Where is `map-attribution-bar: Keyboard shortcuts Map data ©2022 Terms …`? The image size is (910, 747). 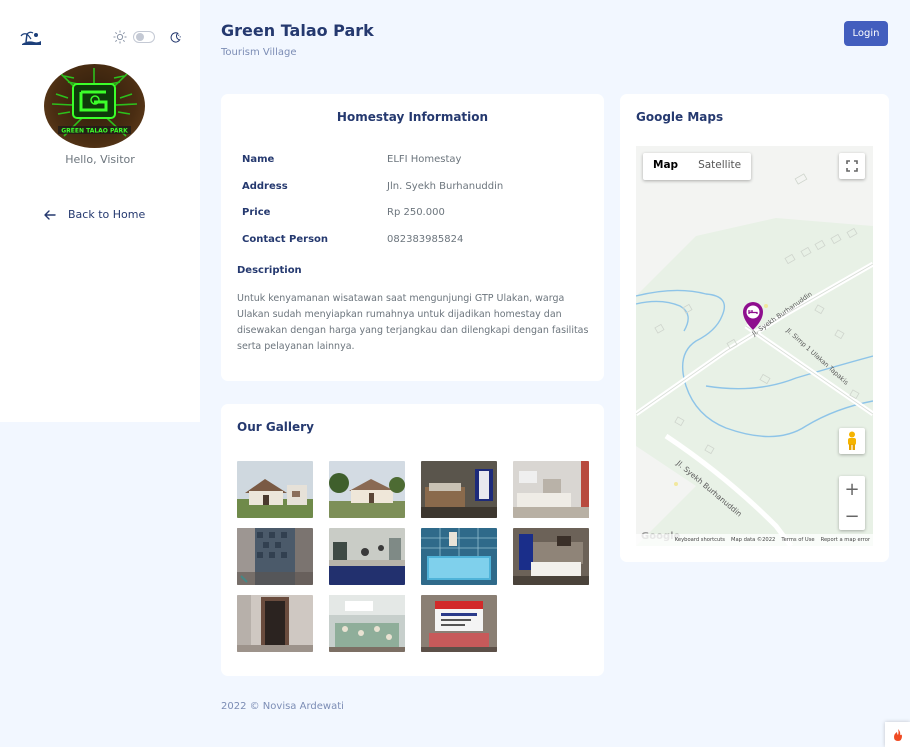
map-attribution-bar: Keyboard shortcuts Map data ©2022 Terms … is located at coordinates (754, 540).